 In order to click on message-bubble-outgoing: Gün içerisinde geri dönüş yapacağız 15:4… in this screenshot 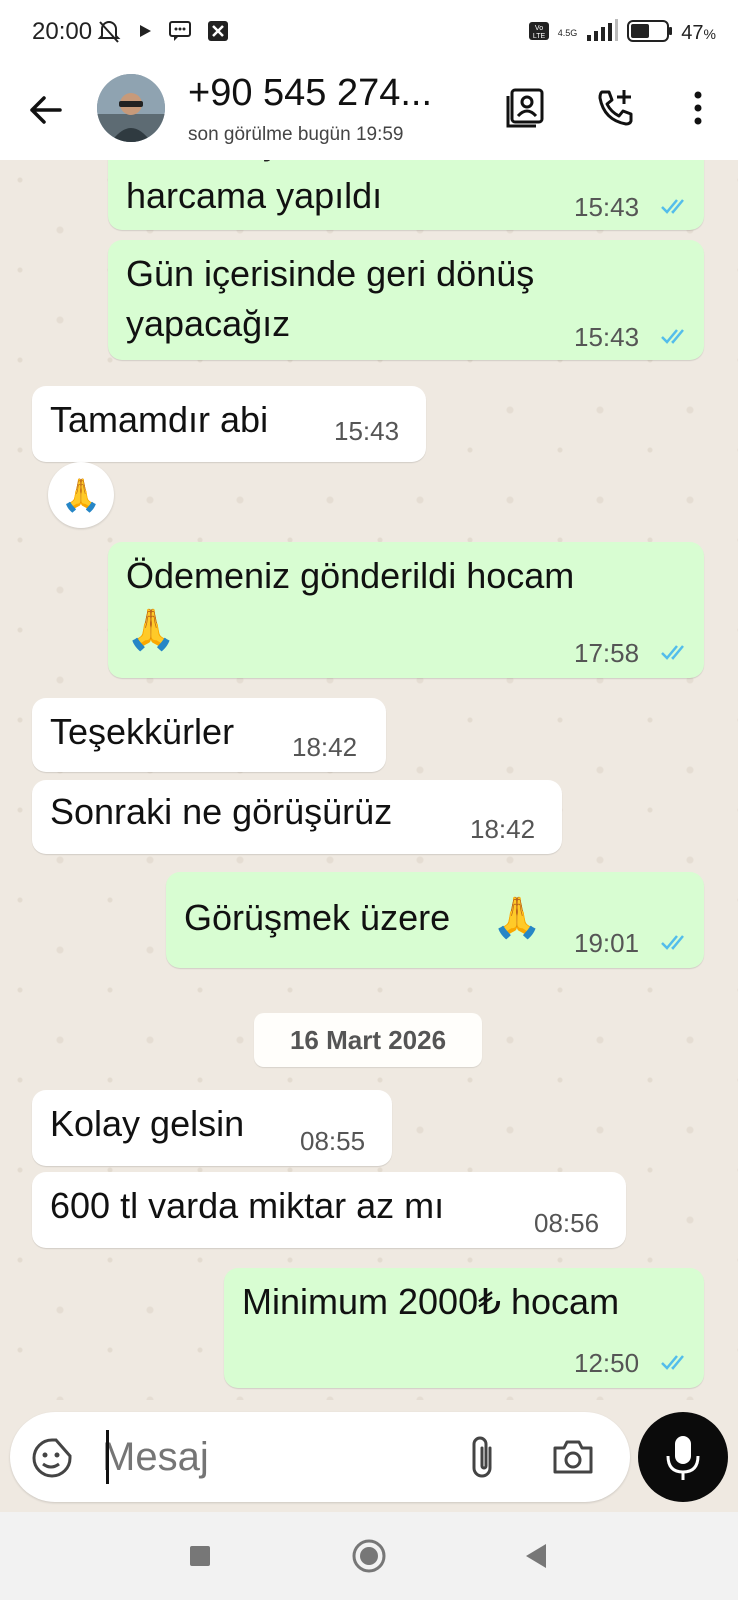, I will do `click(406, 300)`.